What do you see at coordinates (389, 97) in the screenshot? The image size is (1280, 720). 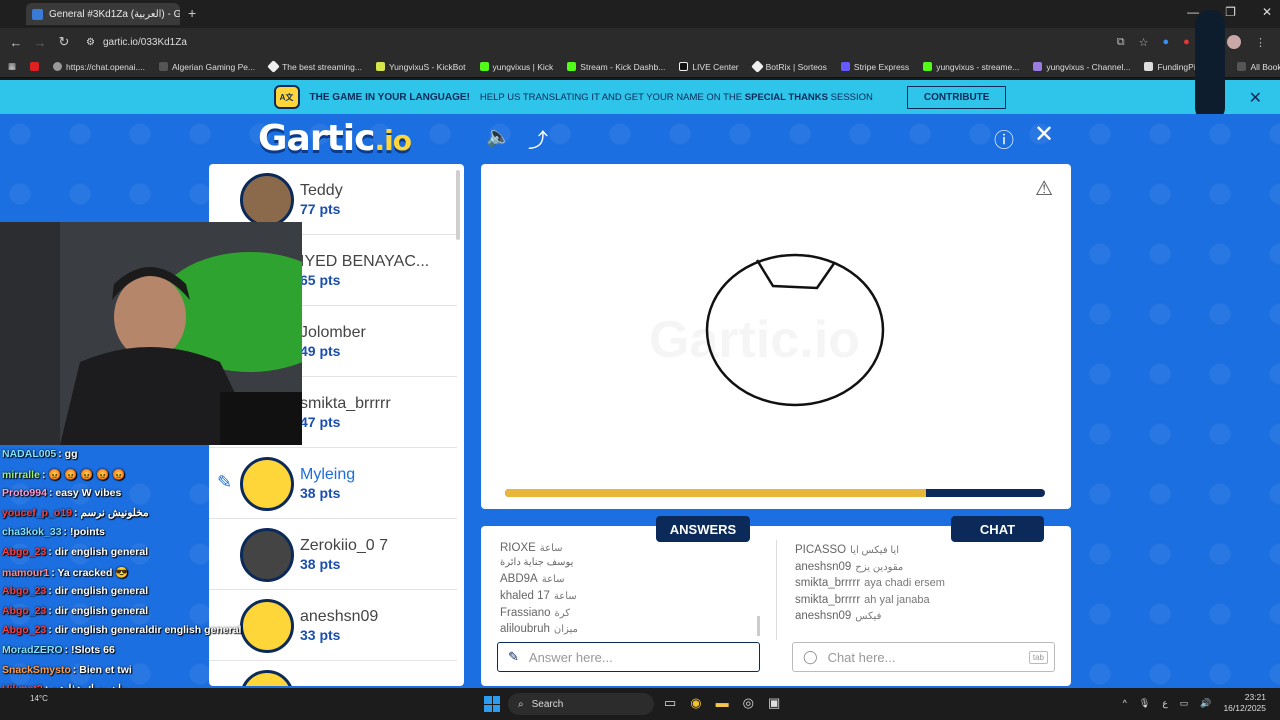 I see `banner-title: THE GAME IN YOUR LANGUAGE!` at bounding box center [389, 97].